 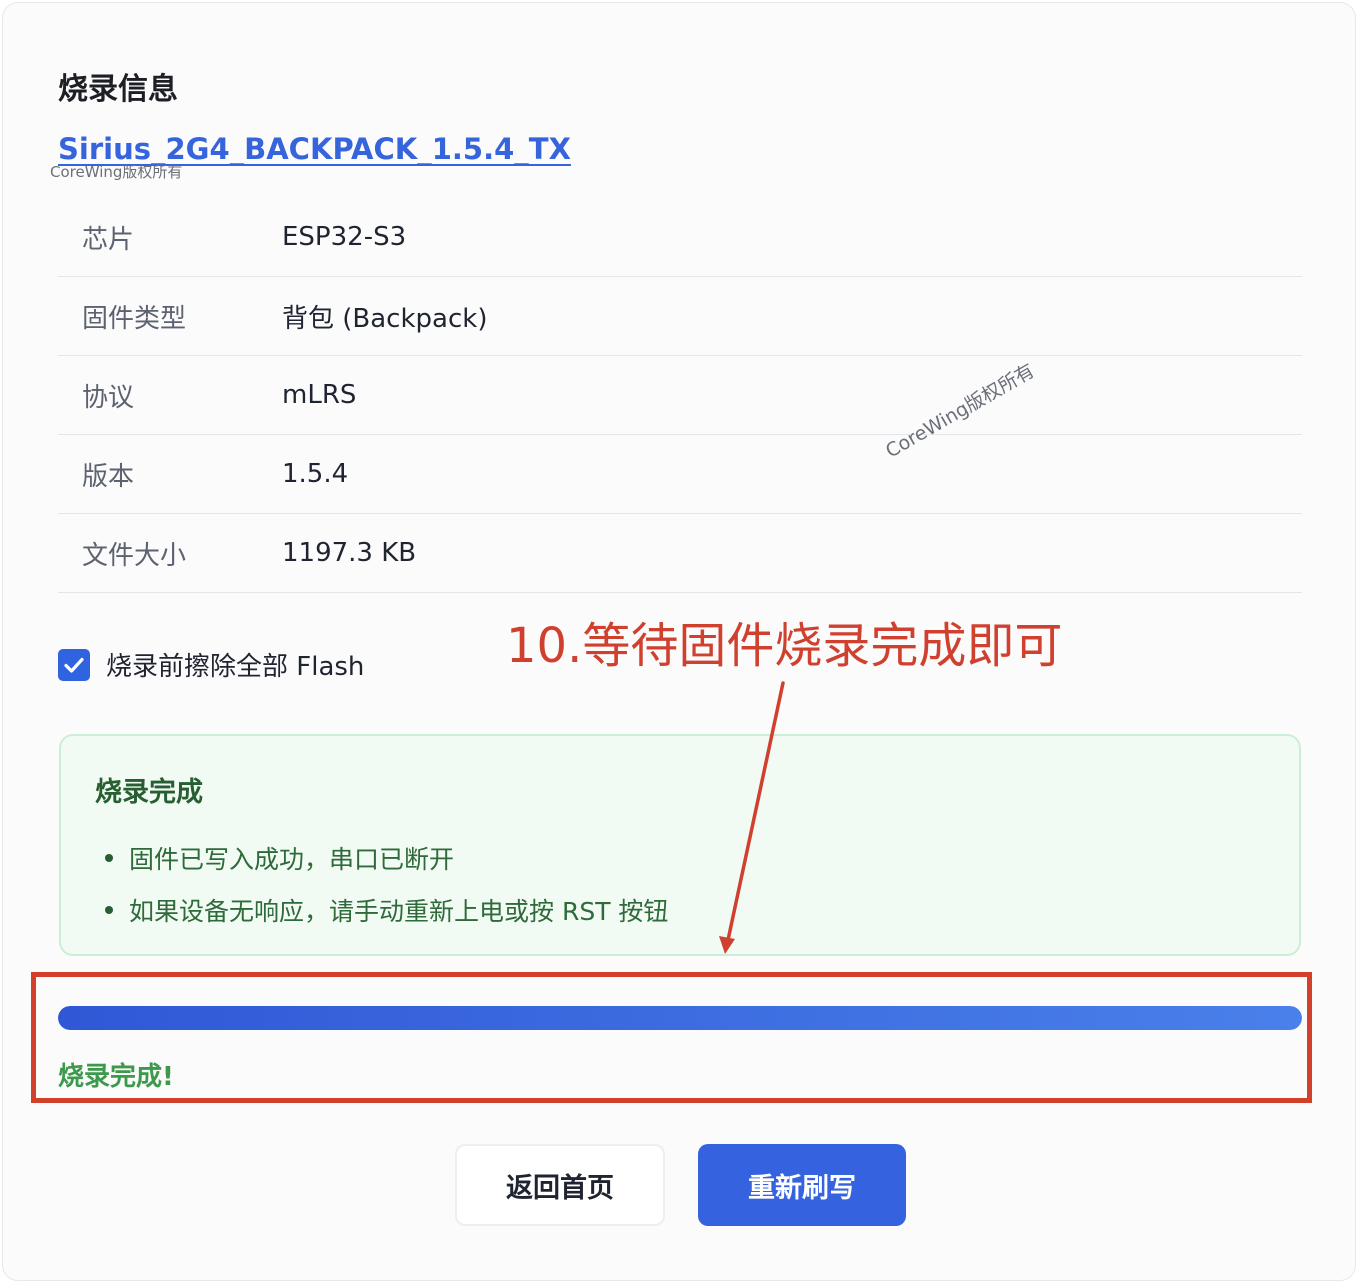 What do you see at coordinates (560, 1185) in the screenshot?
I see `back-home-button: 返回首页` at bounding box center [560, 1185].